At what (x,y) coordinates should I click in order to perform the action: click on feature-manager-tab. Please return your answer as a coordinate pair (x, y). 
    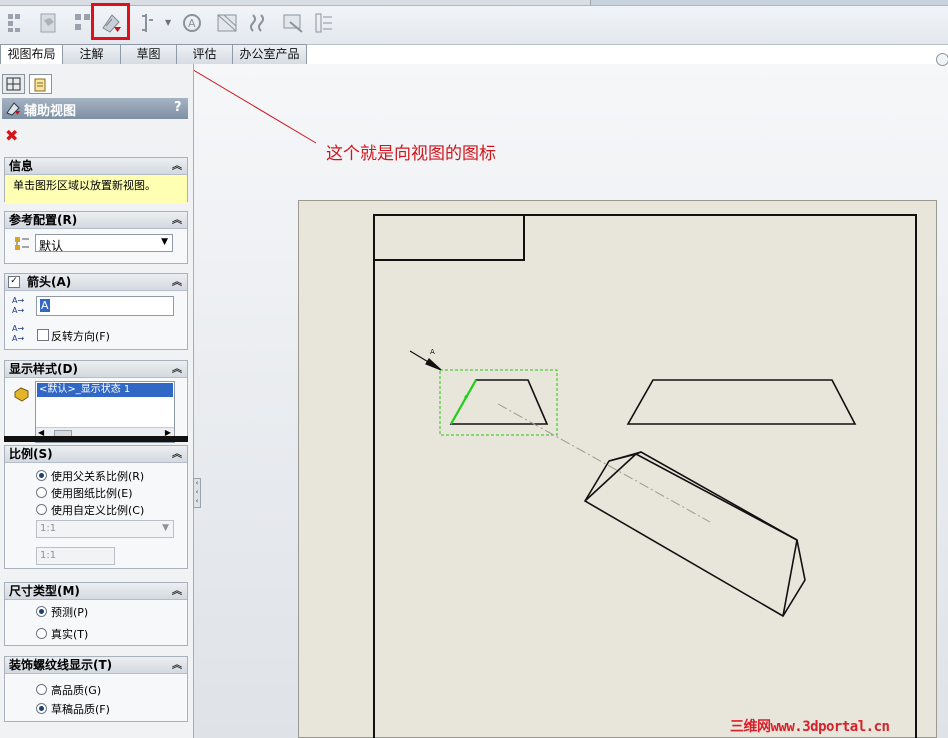
    Looking at the image, I should click on (13, 84).